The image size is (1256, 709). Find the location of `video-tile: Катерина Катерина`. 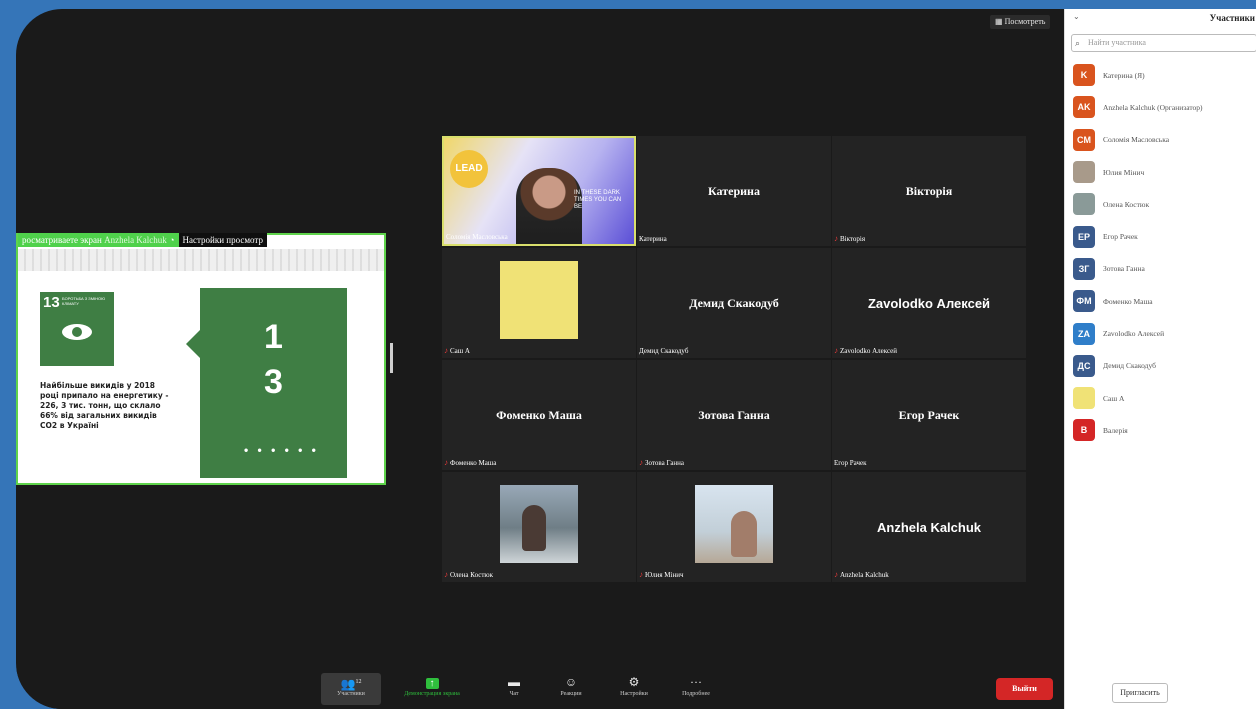

video-tile: Катерина Катерина is located at coordinates (734, 191).